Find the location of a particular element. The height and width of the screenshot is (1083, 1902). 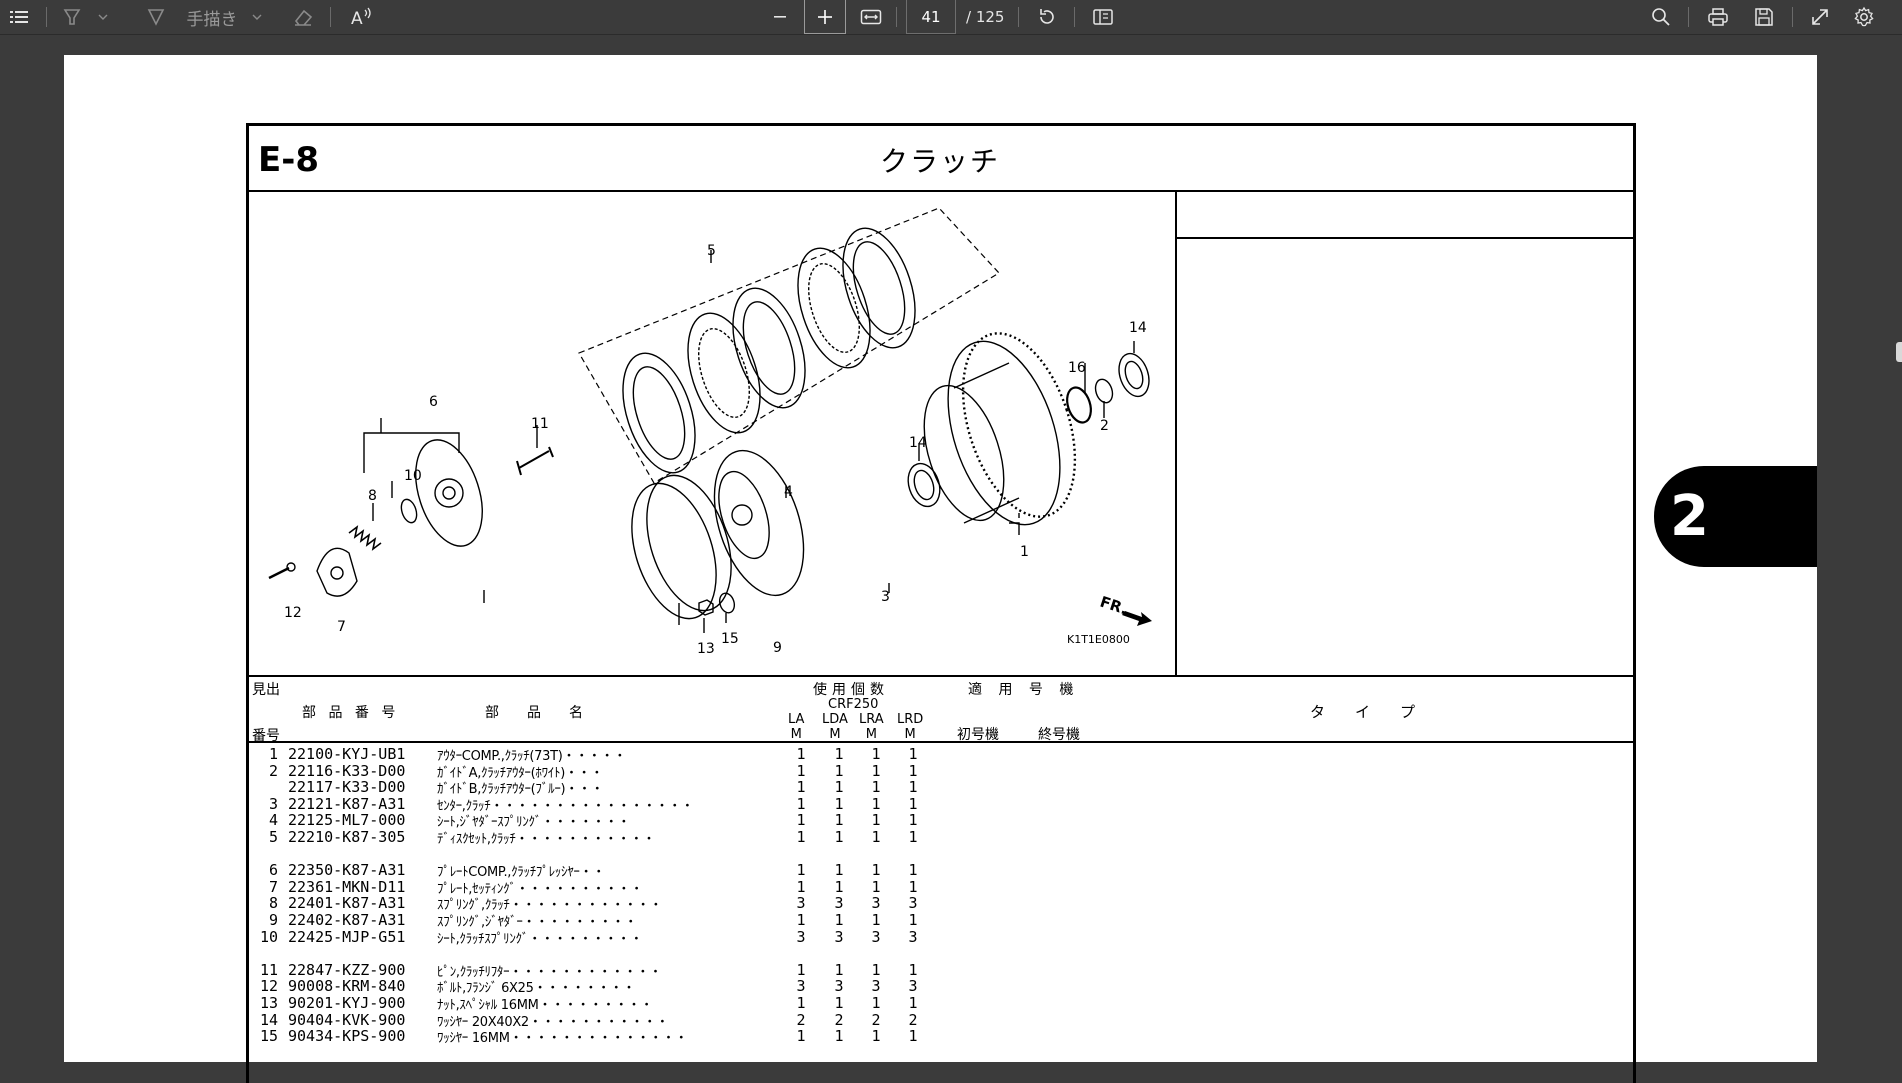

expand-icon is located at coordinates (1820, 17).